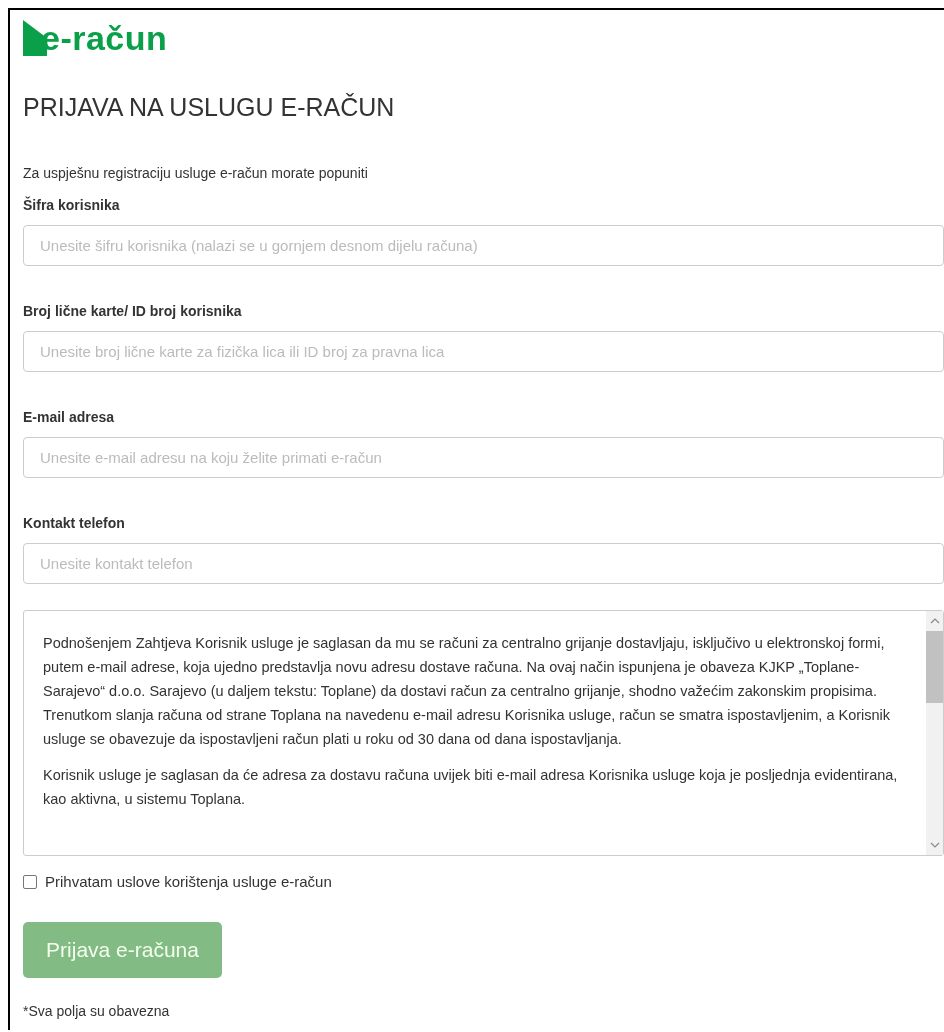 This screenshot has width=944, height=1032. What do you see at coordinates (483, 245) in the screenshot?
I see `input-field: Unesite šifru korisnika (nalazi se u gornjem desnom dijelu računa)` at bounding box center [483, 245].